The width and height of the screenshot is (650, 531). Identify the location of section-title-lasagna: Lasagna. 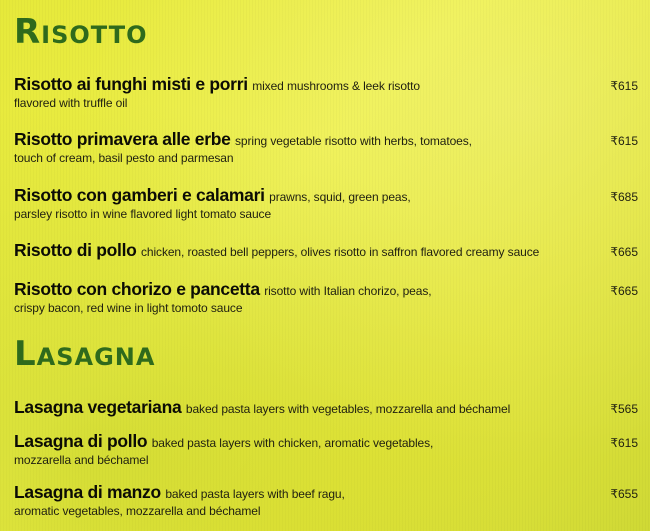
(85, 354).